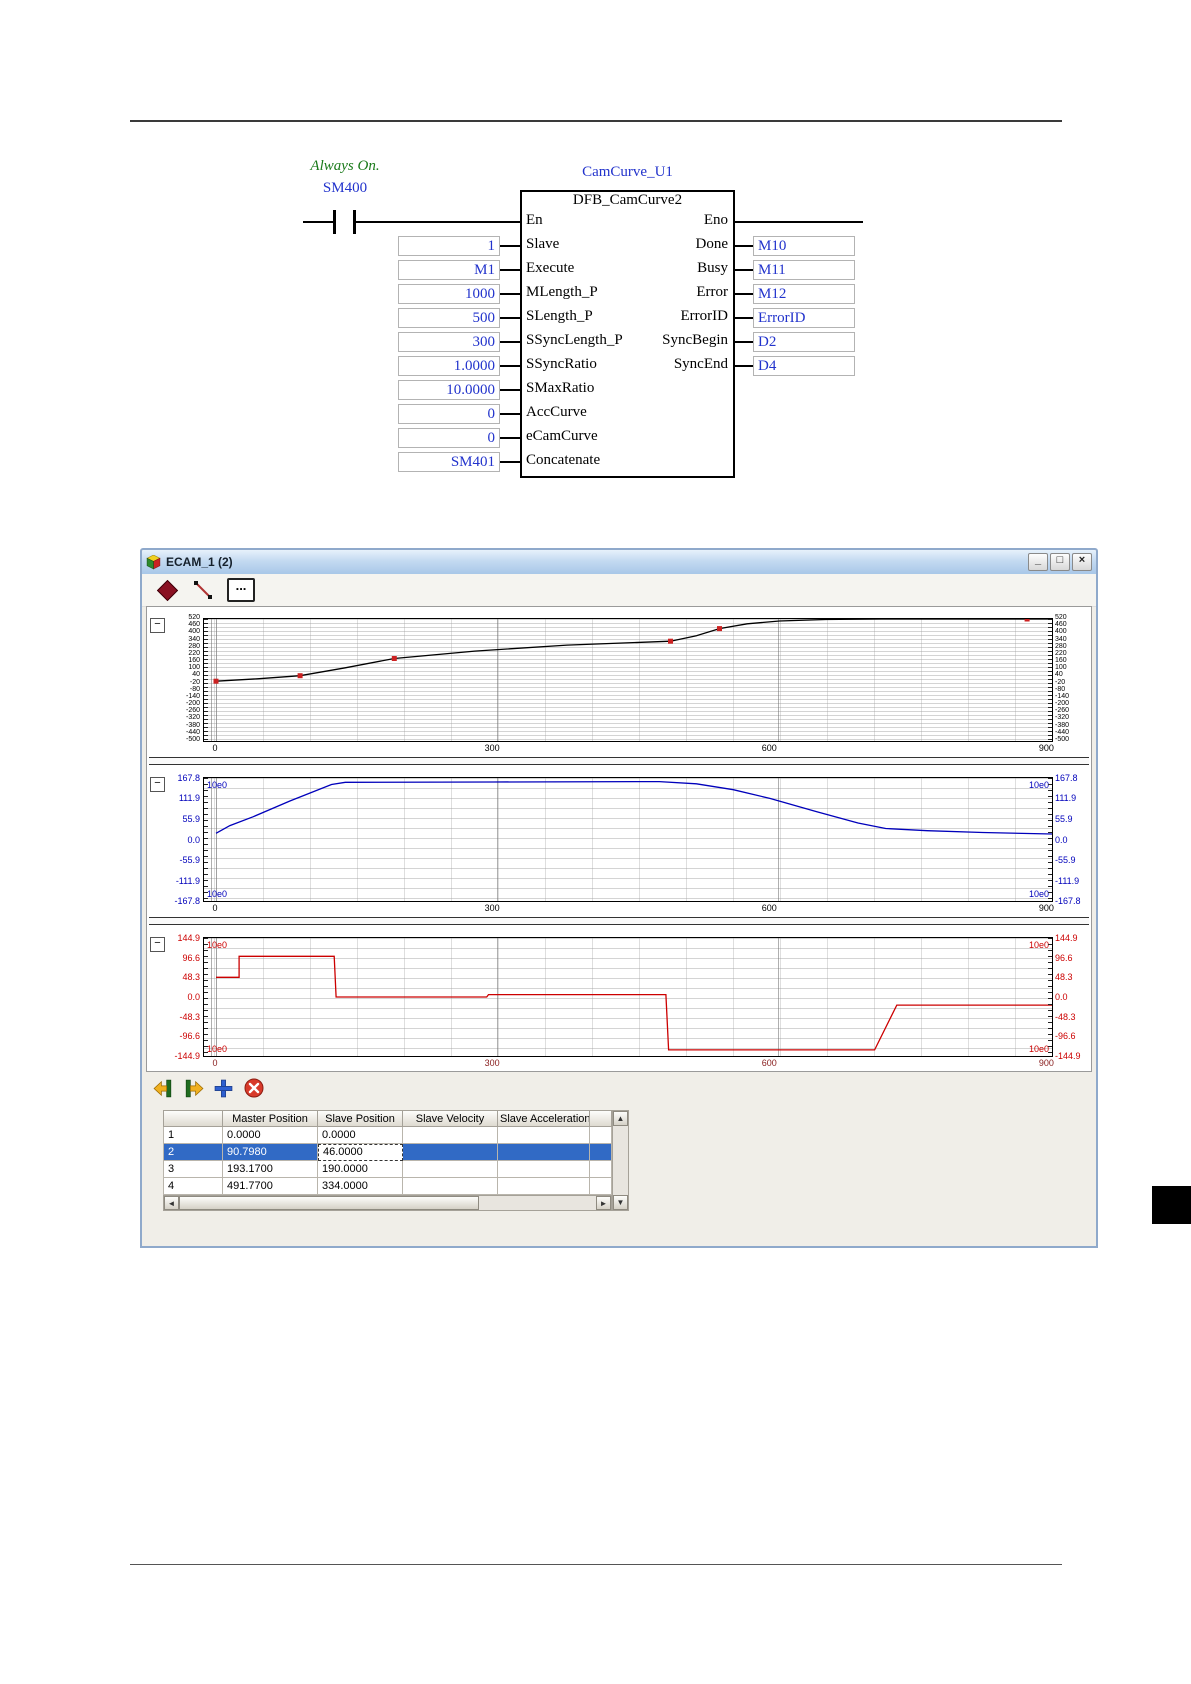  Describe the element at coordinates (804, 366) in the screenshot. I see `output-value-SyncEnd: D4` at that location.